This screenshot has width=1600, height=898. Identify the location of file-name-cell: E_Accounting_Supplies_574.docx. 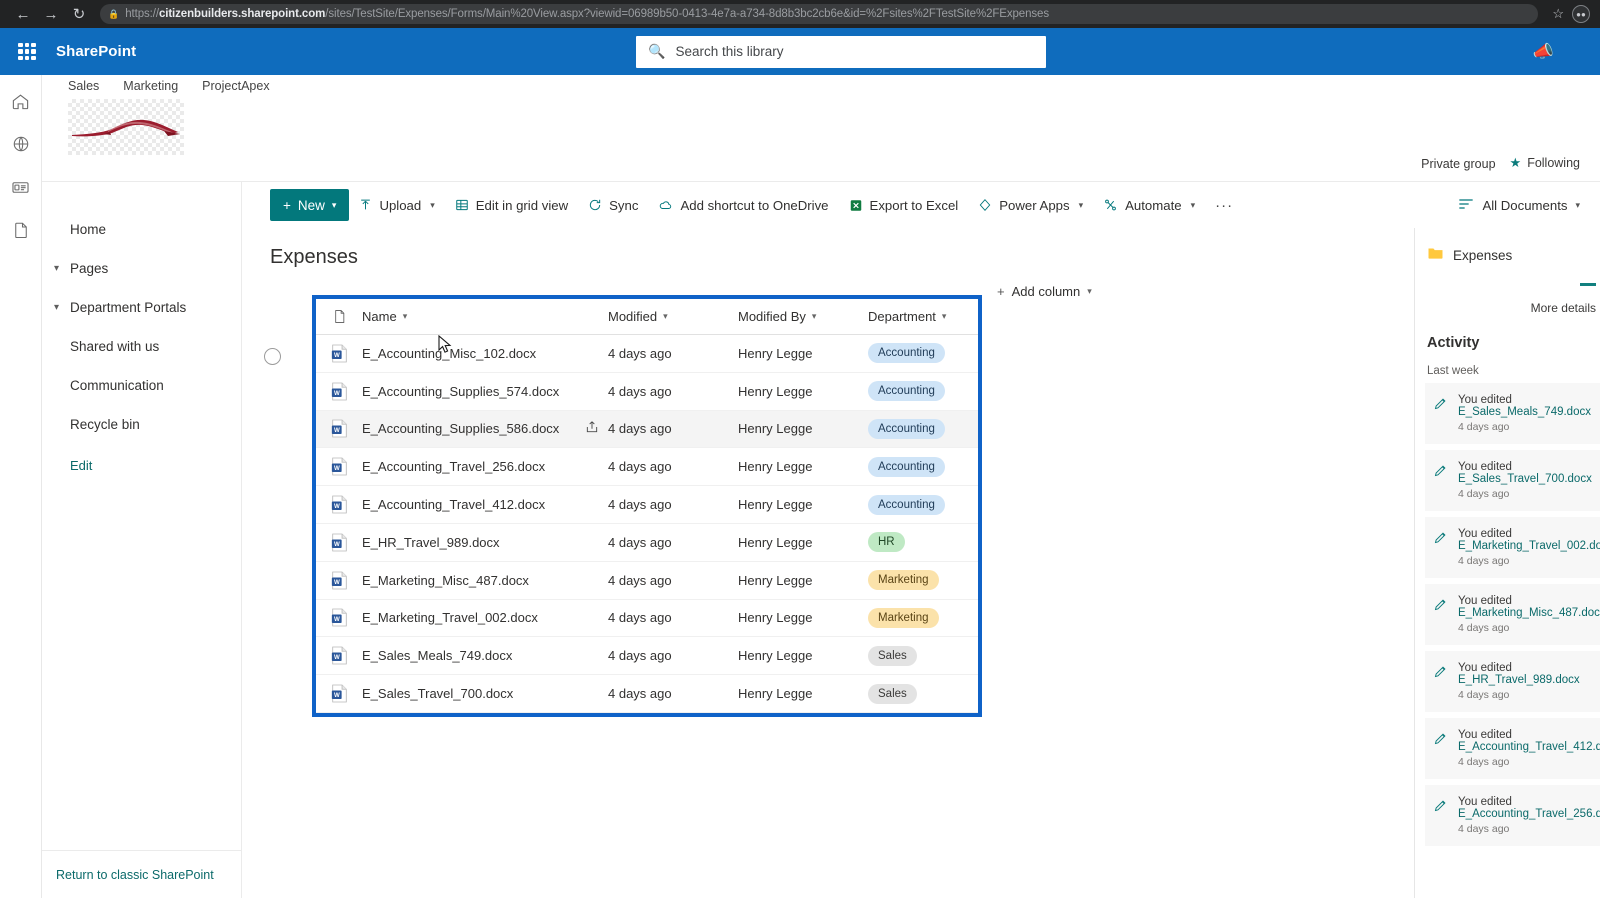
(485, 391).